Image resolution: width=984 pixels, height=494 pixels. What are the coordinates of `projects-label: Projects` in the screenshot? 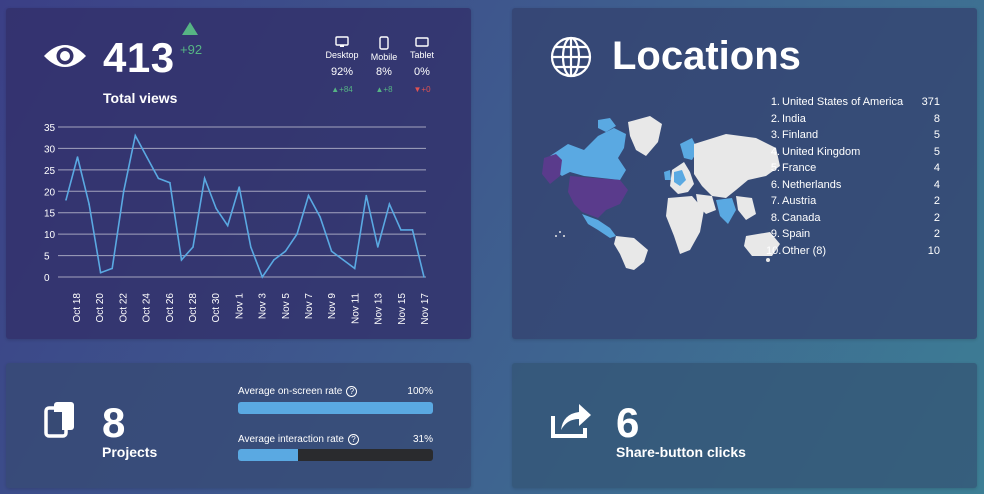 It's located at (130, 452).